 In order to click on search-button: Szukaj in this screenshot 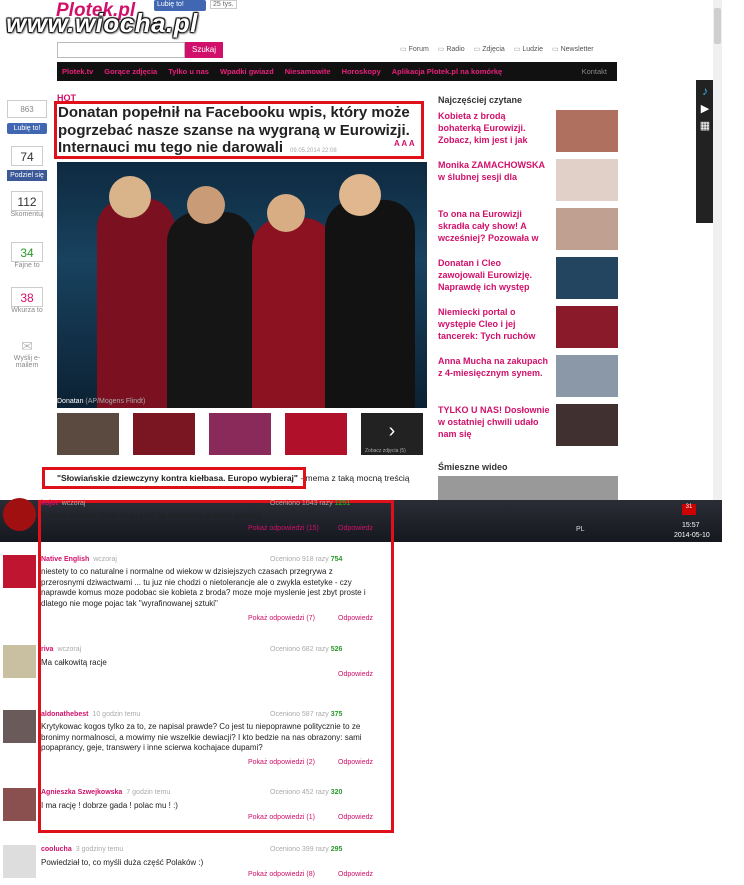, I will do `click(204, 50)`.